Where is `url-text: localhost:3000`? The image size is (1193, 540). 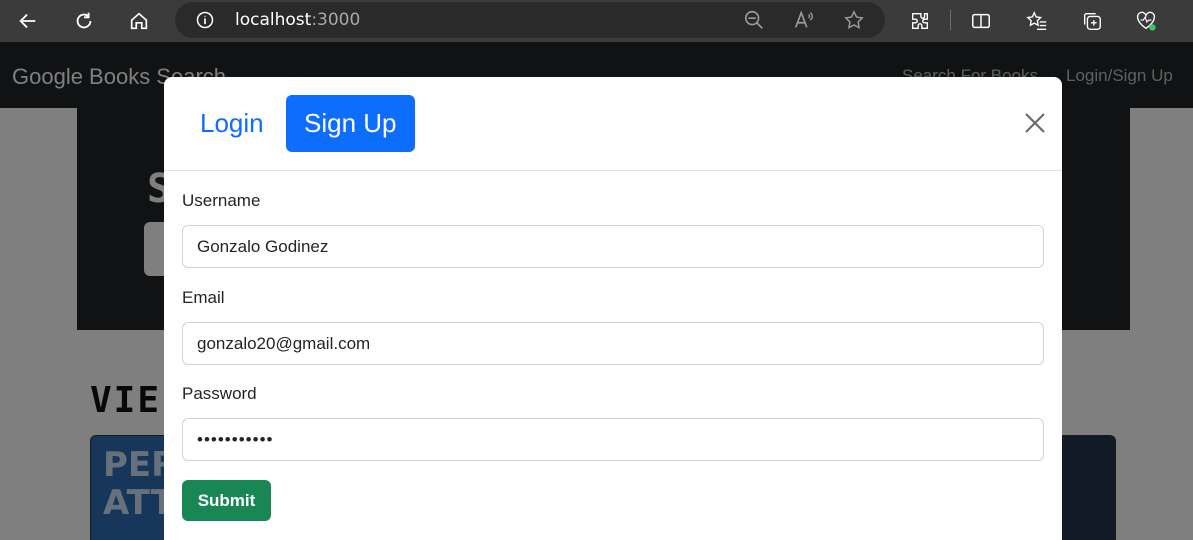
url-text: localhost:3000 is located at coordinates (298, 20).